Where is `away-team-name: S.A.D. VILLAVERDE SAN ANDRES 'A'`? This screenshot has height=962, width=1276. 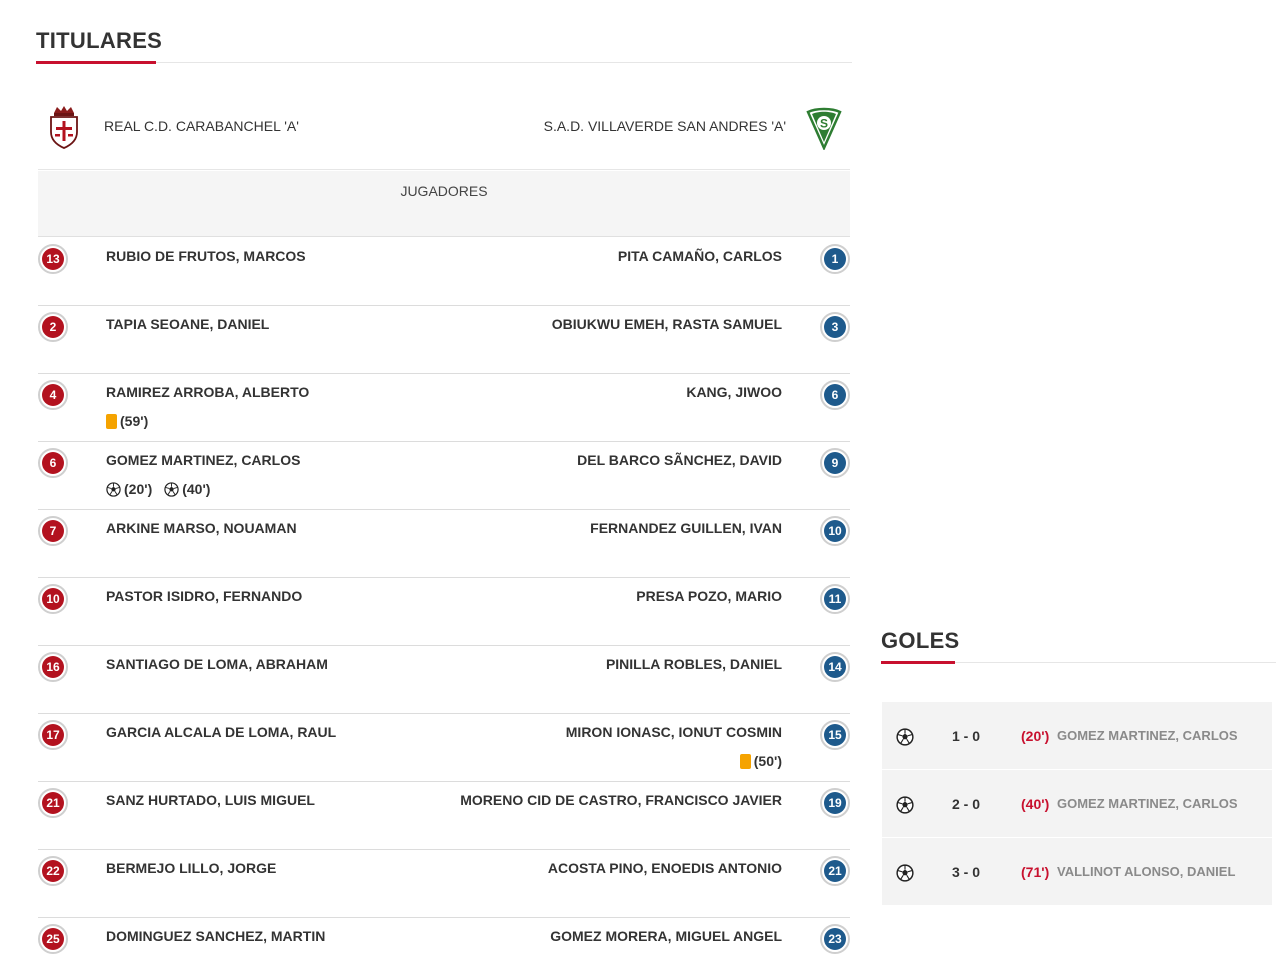 away-team-name: S.A.D. VILLAVERDE SAN ANDRES 'A' is located at coordinates (665, 126).